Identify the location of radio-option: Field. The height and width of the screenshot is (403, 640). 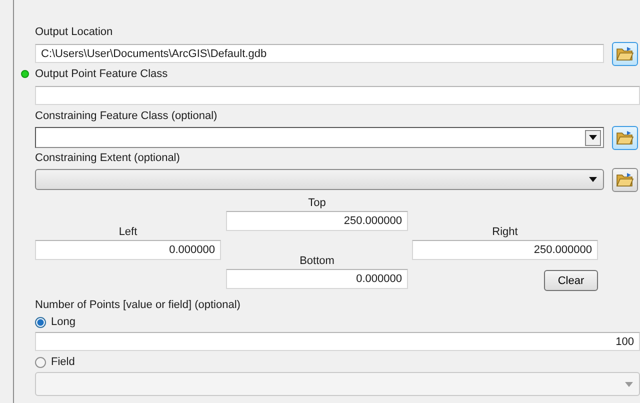
(337, 362).